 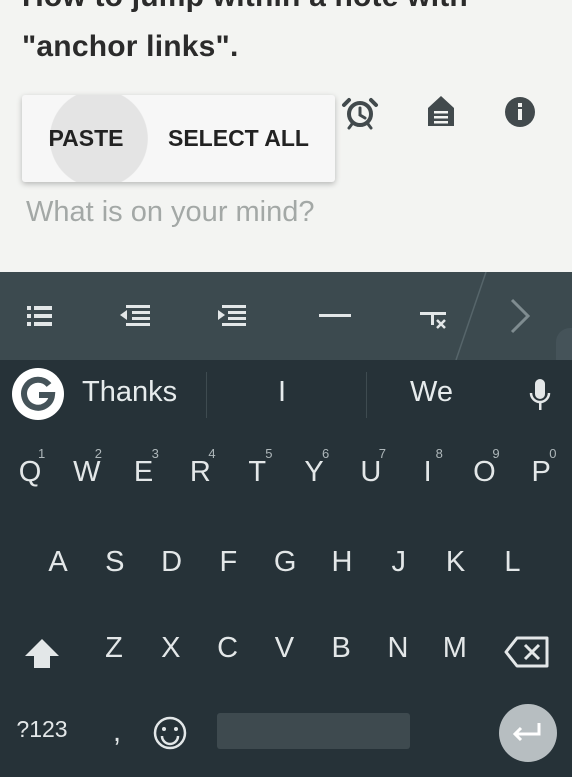 What do you see at coordinates (115, 562) in the screenshot?
I see `key-s: S` at bounding box center [115, 562].